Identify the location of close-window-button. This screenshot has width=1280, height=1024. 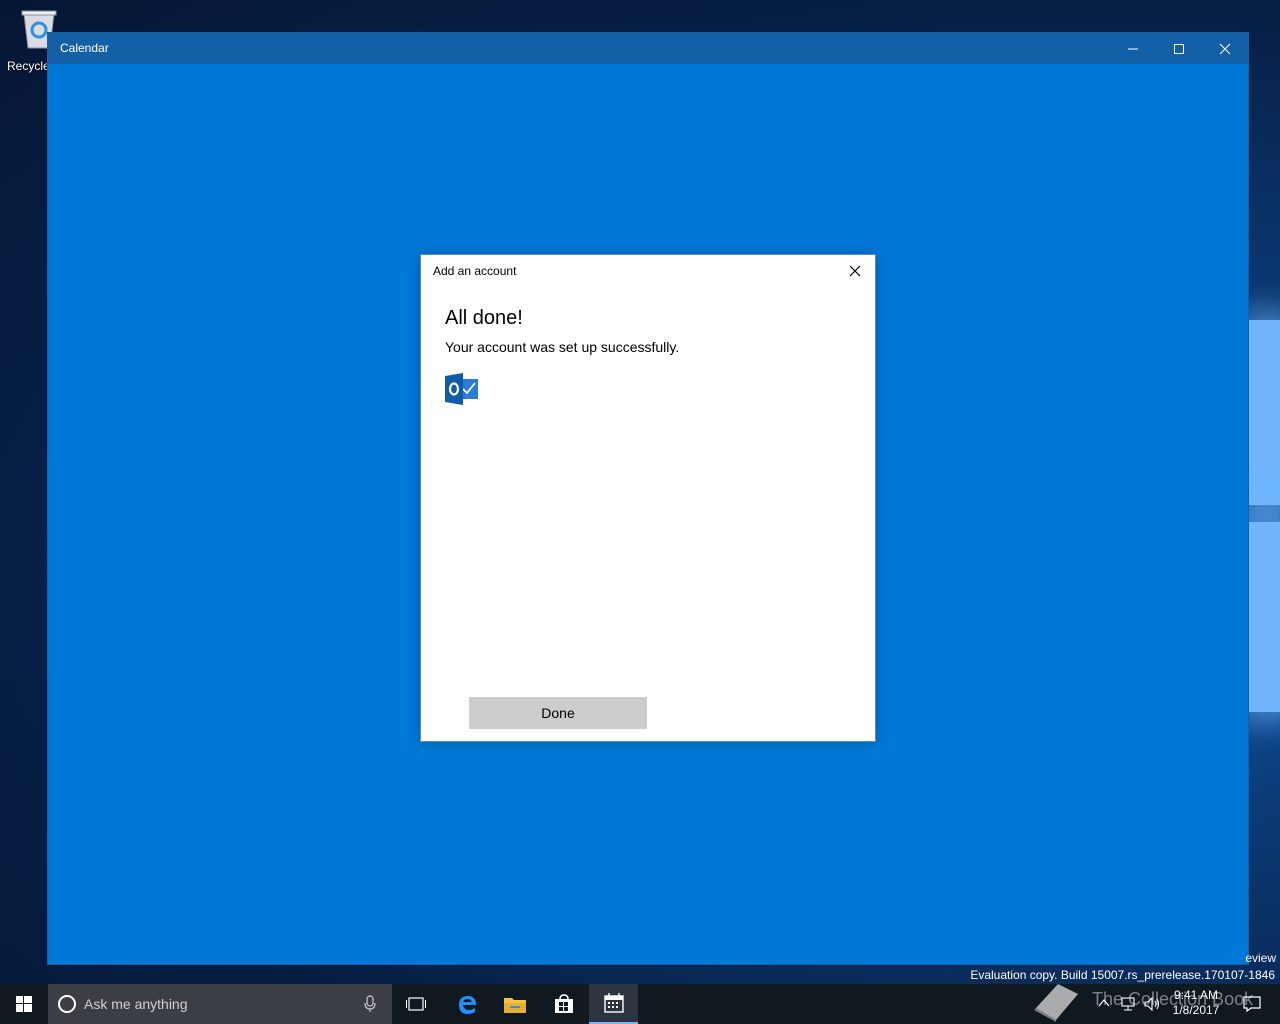
(1225, 48).